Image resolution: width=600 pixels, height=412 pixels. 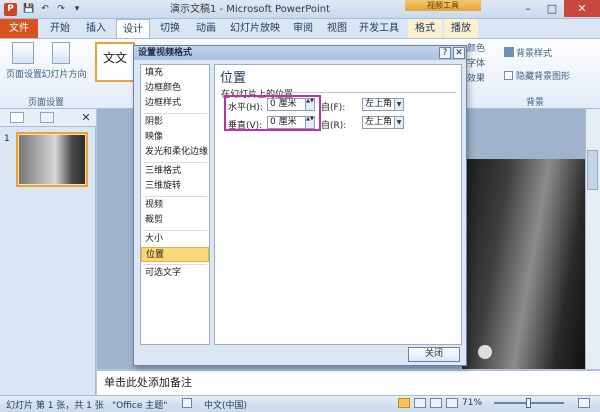 What do you see at coordinates (255, 28) in the screenshot?
I see `tab-slideshow: 幻灯片放映` at bounding box center [255, 28].